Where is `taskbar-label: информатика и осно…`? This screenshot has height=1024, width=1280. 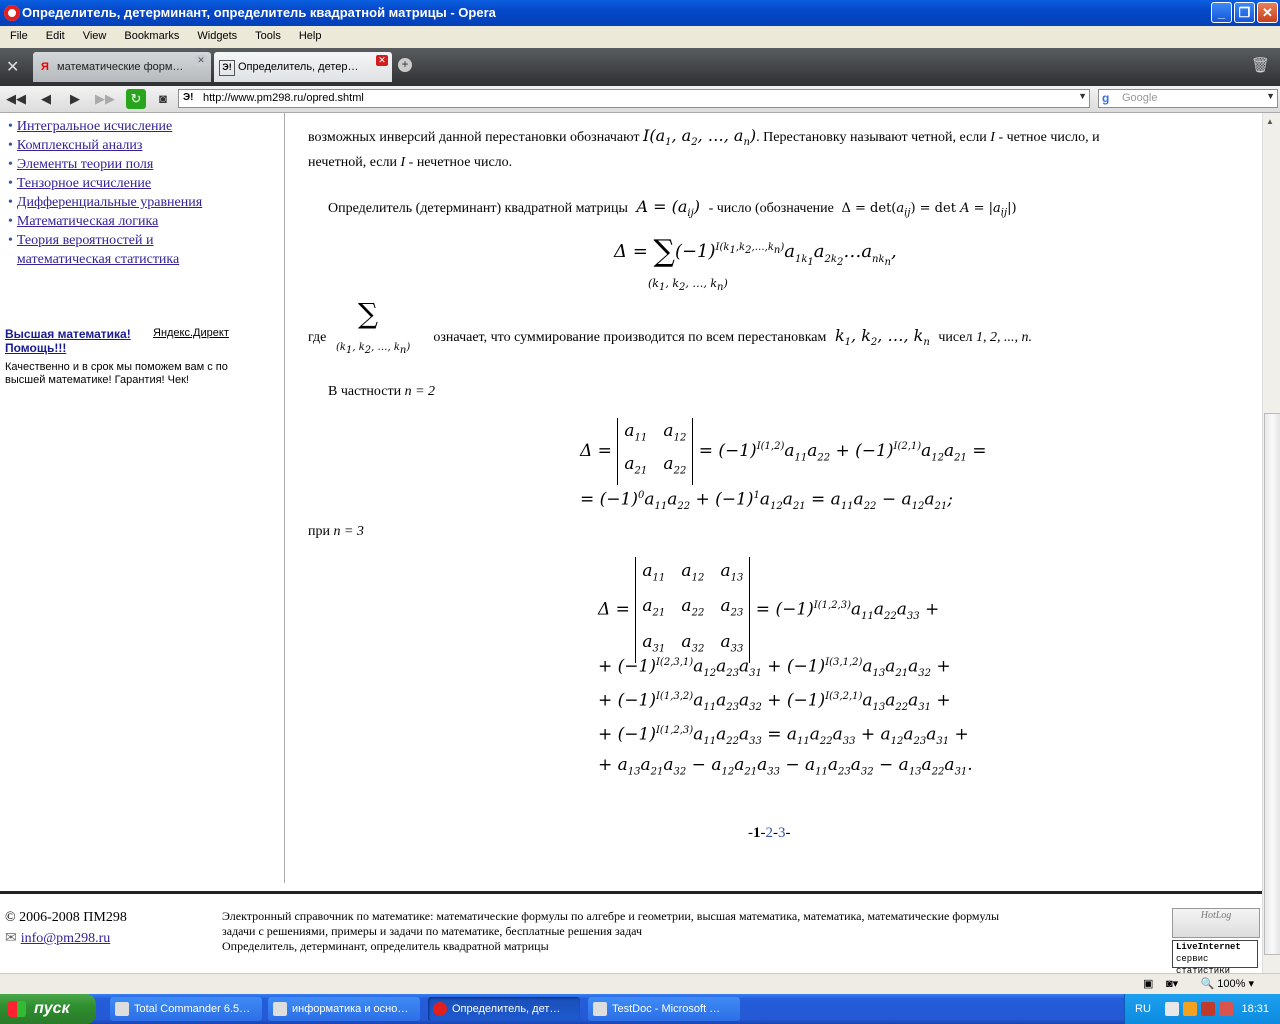 taskbar-label: информатика и осно… is located at coordinates (350, 1009).